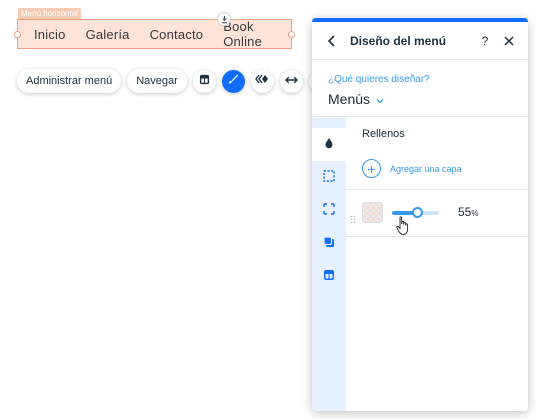 Image resolution: width=538 pixels, height=419 pixels. I want to click on opacity-value: 55, so click(465, 212).